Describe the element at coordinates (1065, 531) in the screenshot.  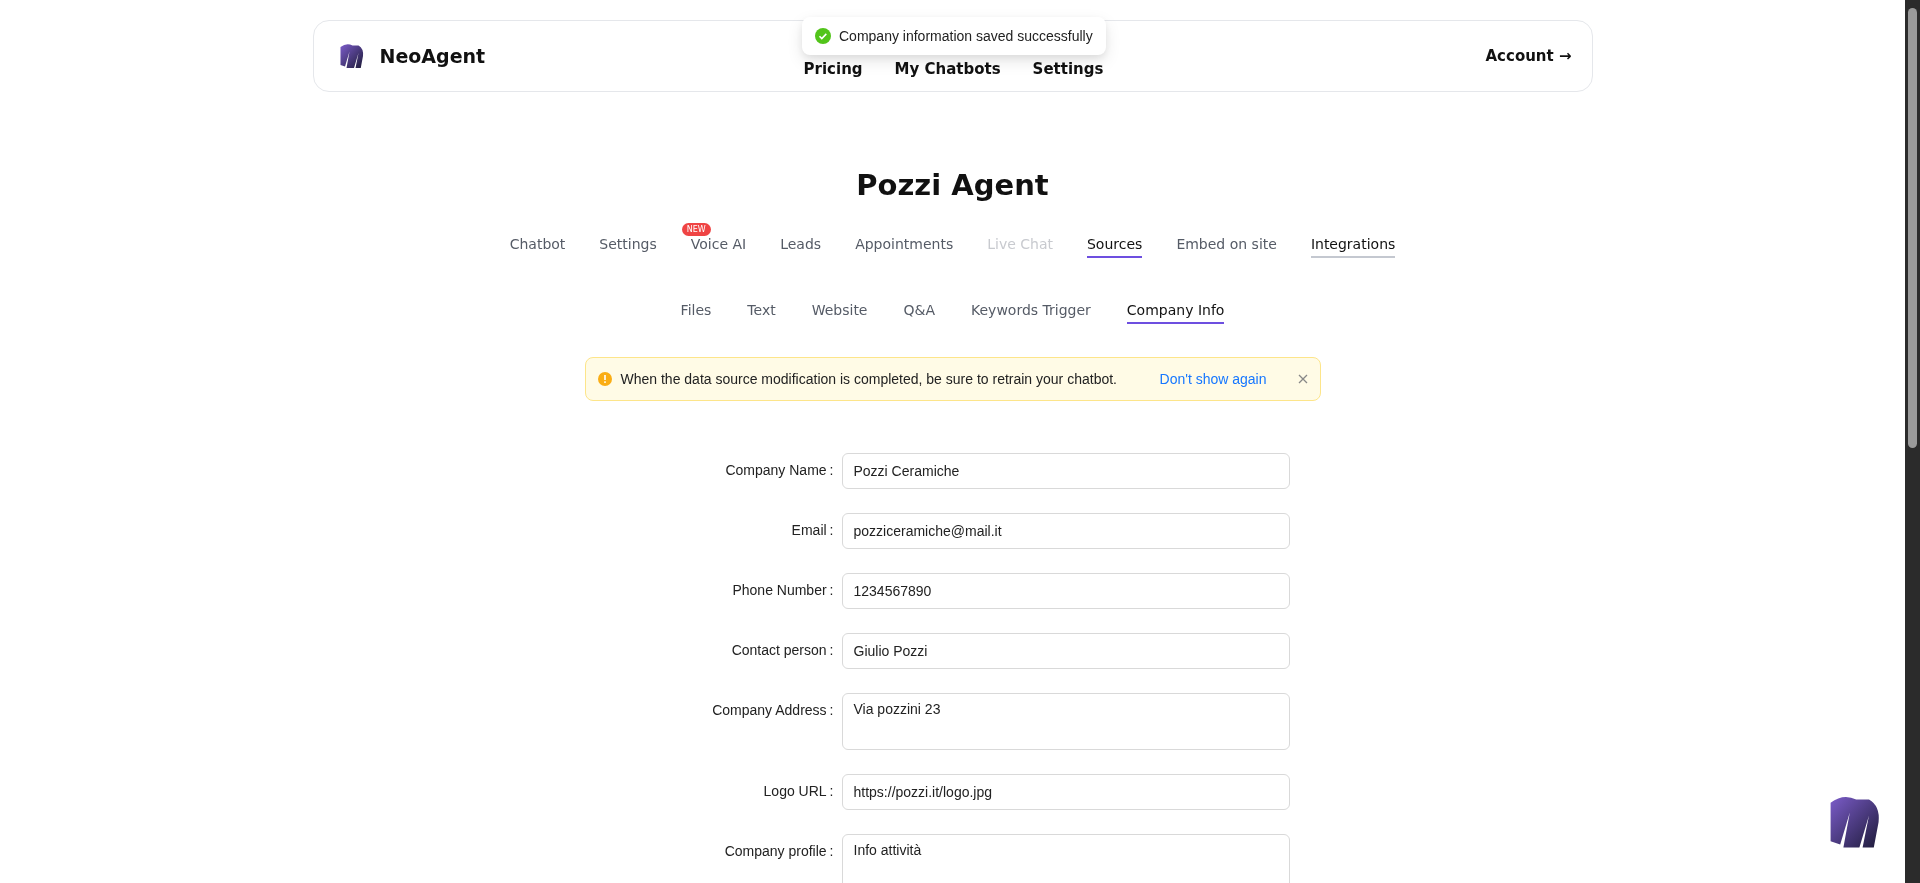
I see `text-field: pozziceramiche@mail.it` at that location.